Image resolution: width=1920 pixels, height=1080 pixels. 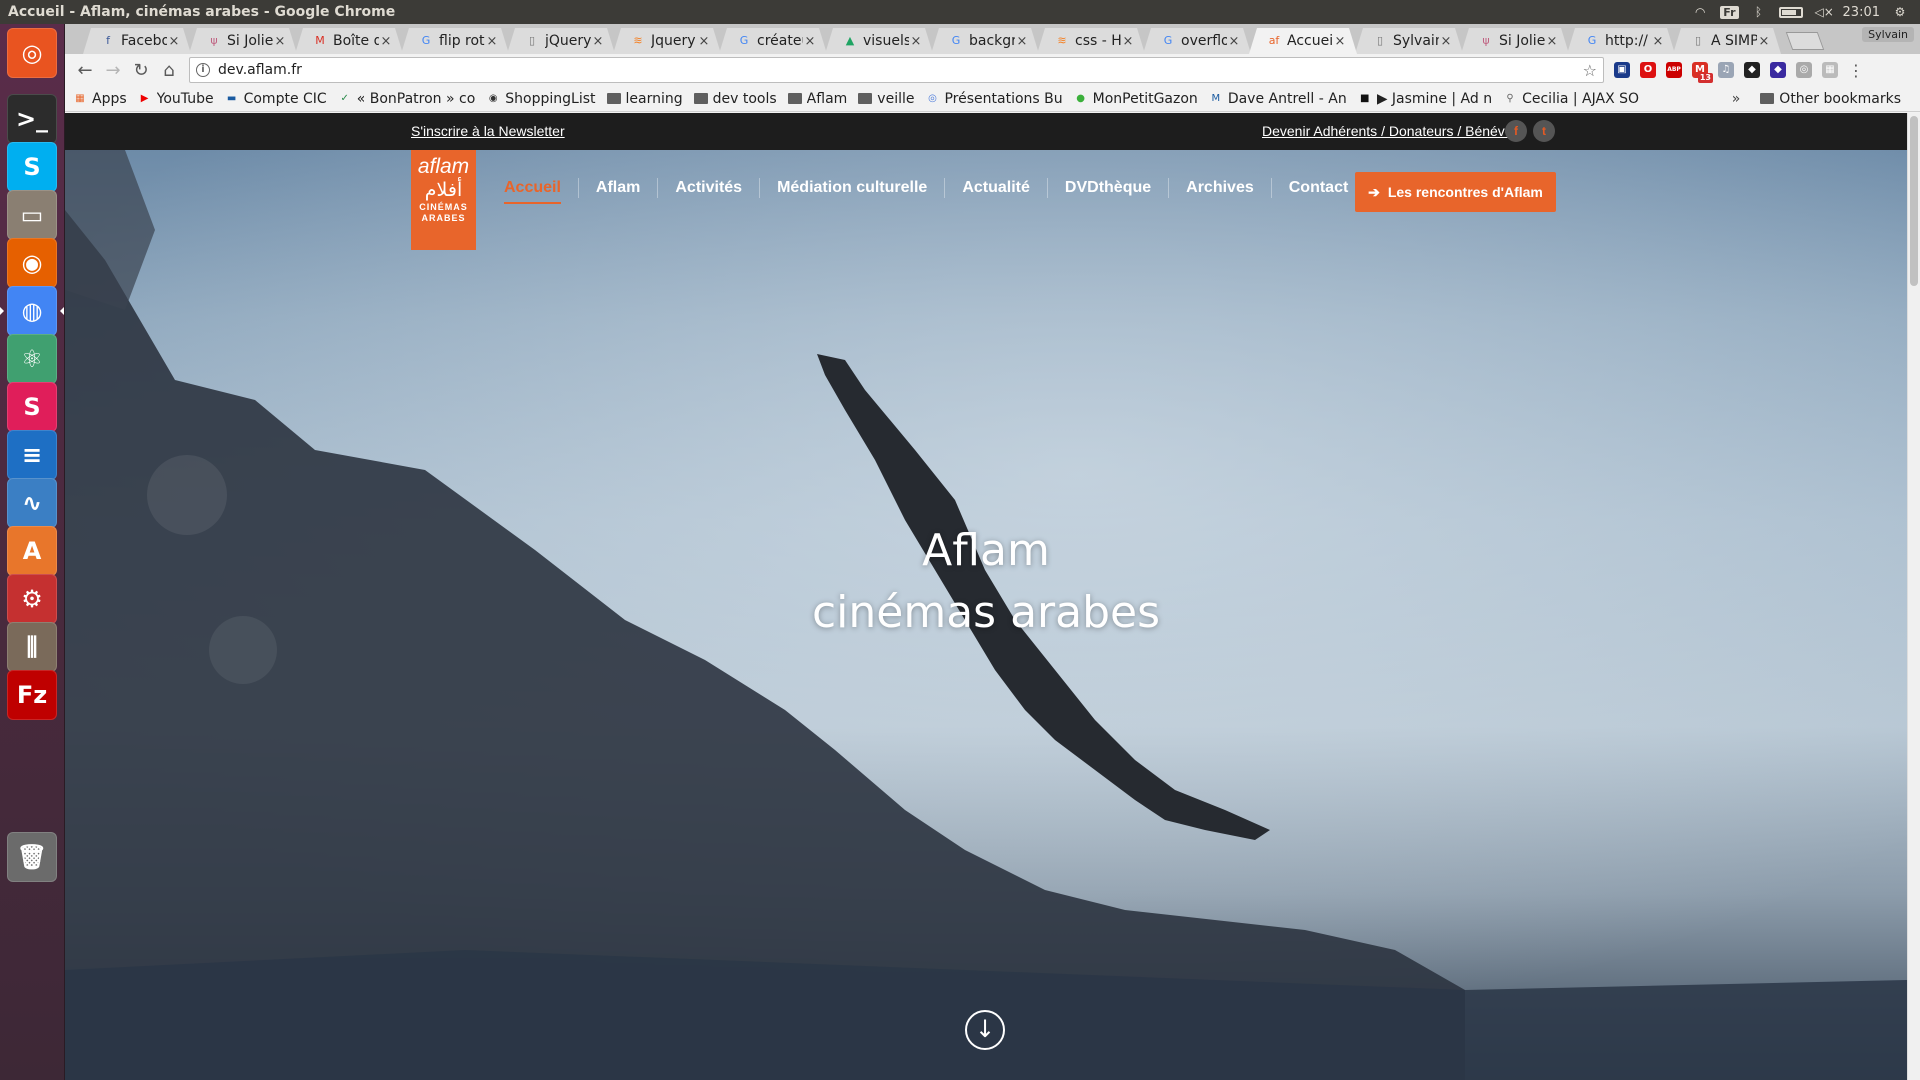 I want to click on launcher-filezilla-icon: Fz, so click(x=32, y=695).